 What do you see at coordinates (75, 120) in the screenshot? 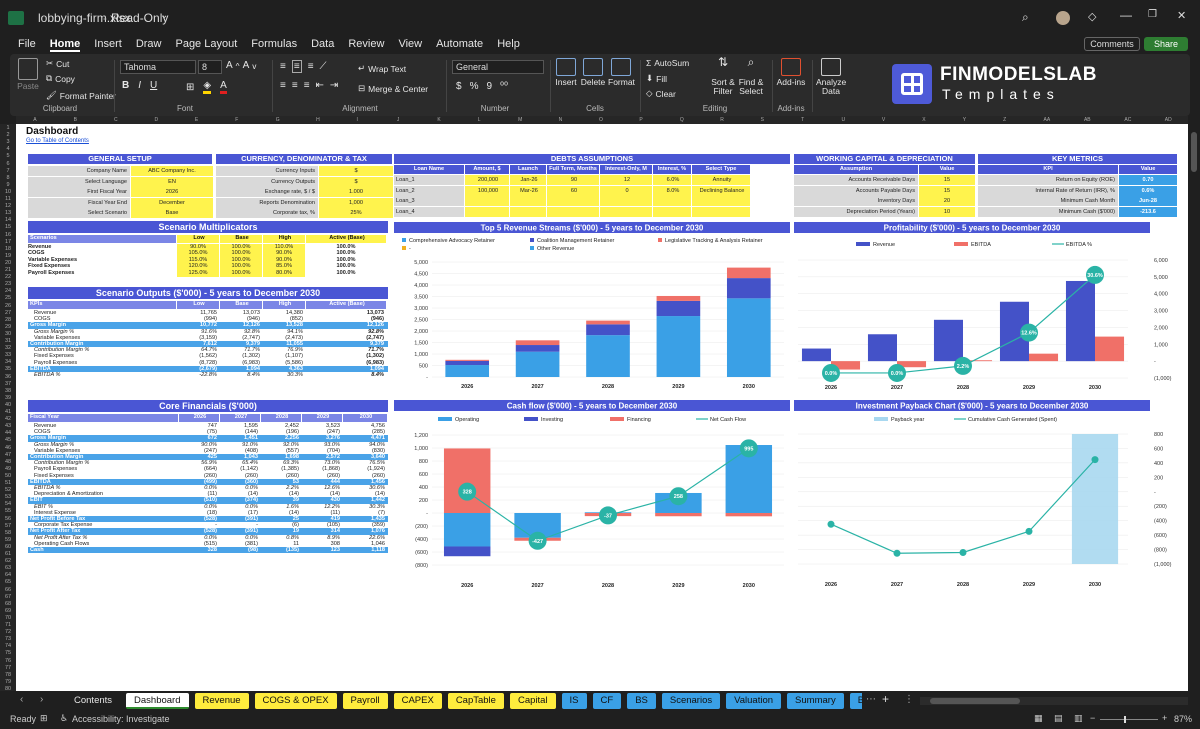
I see `column-header: B` at bounding box center [75, 120].